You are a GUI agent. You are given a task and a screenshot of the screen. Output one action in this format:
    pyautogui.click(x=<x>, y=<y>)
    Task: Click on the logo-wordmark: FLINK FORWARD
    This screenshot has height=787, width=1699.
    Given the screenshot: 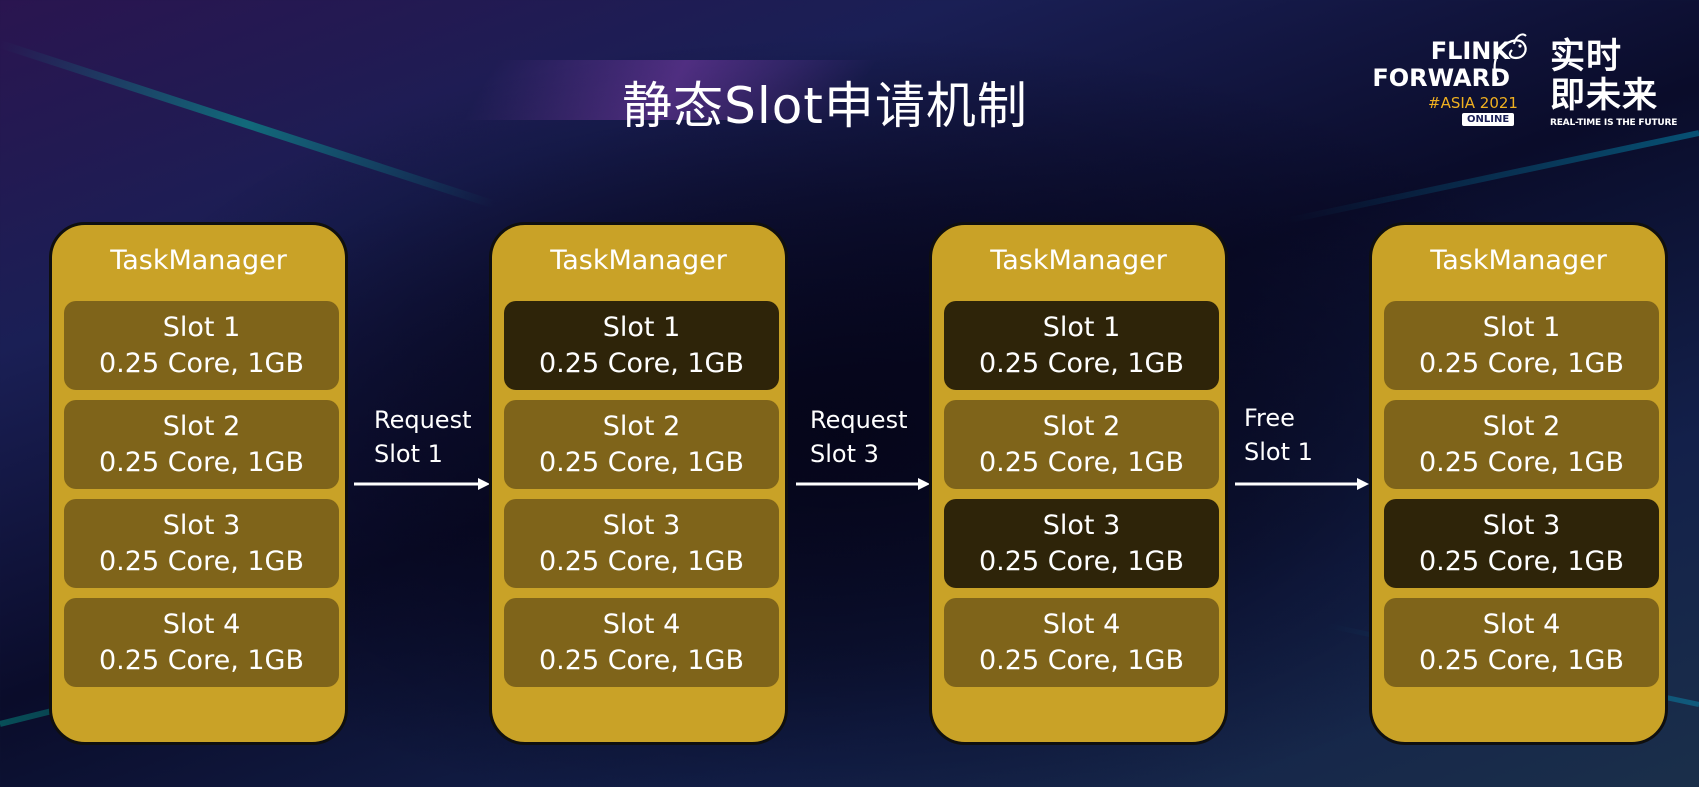 What is the action you would take?
    pyautogui.click(x=1440, y=65)
    